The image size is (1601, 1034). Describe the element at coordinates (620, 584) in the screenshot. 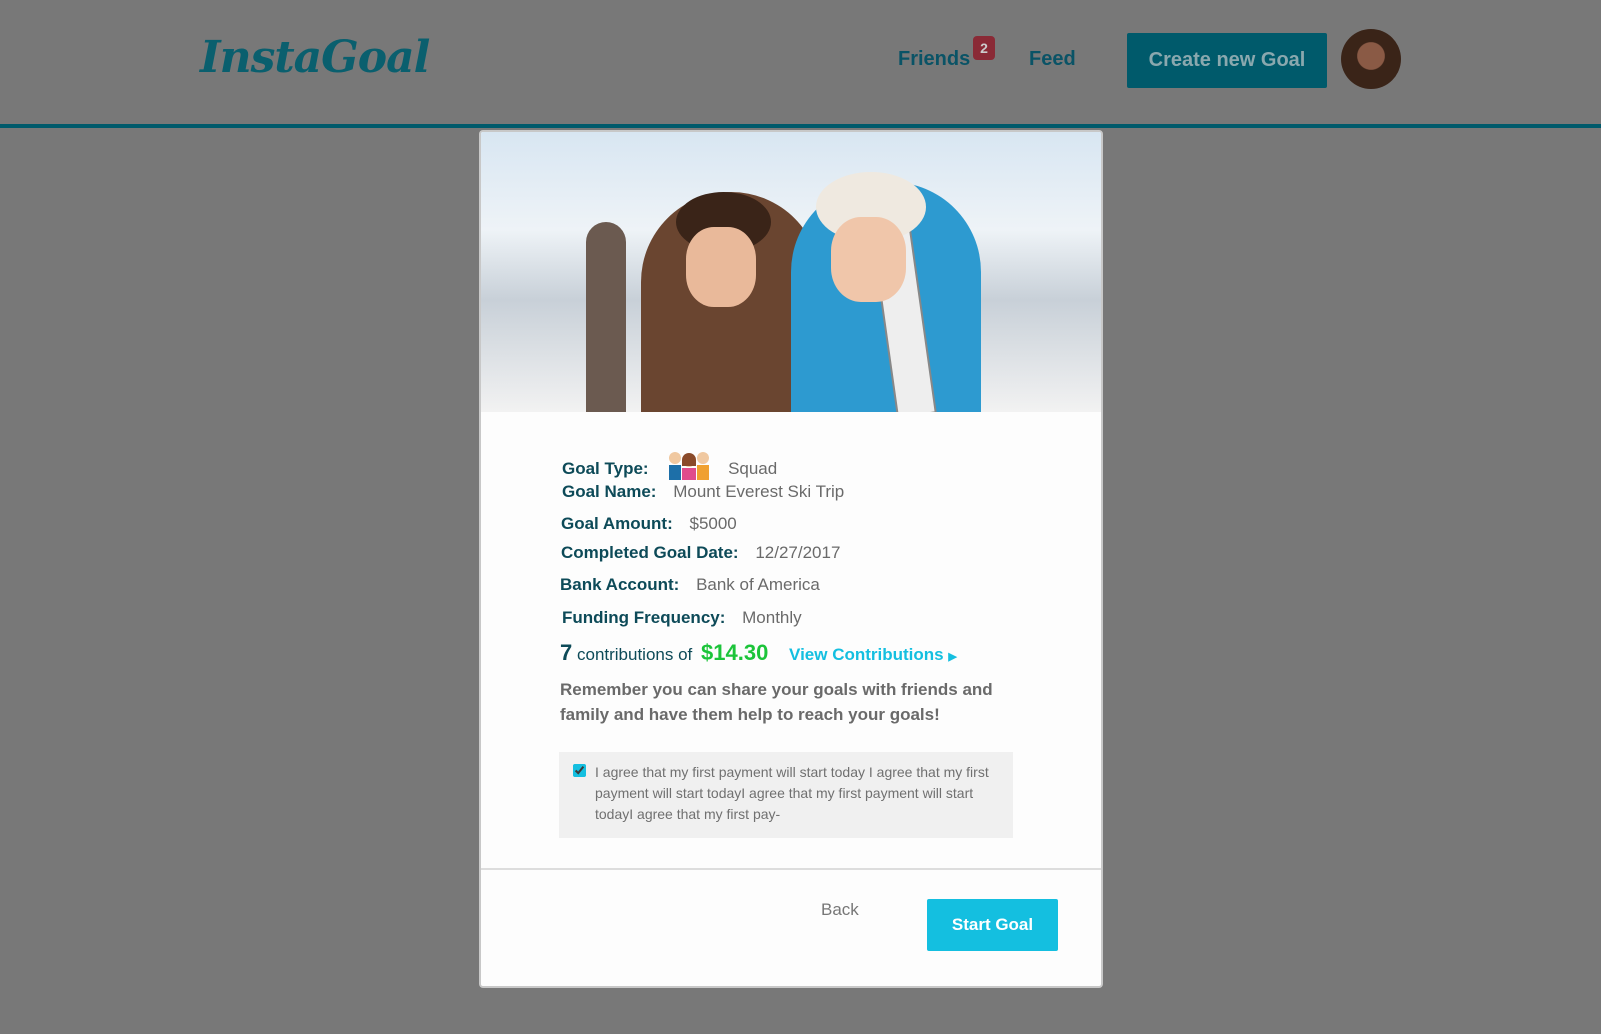

I see `bank-account-label: Bank Account:` at that location.